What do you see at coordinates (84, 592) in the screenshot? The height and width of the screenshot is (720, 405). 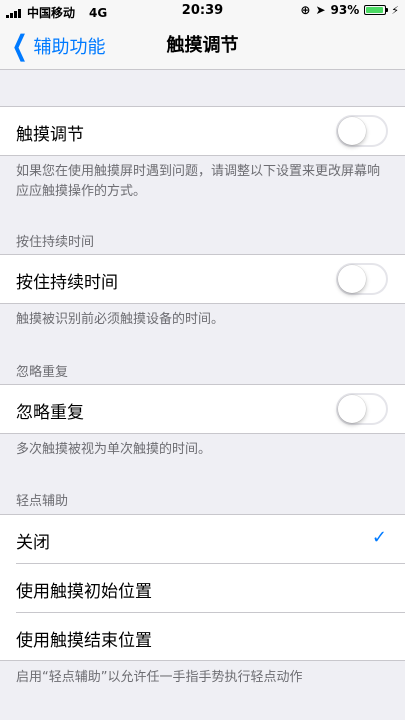 I see `option-label: 使用触摸初始位置` at bounding box center [84, 592].